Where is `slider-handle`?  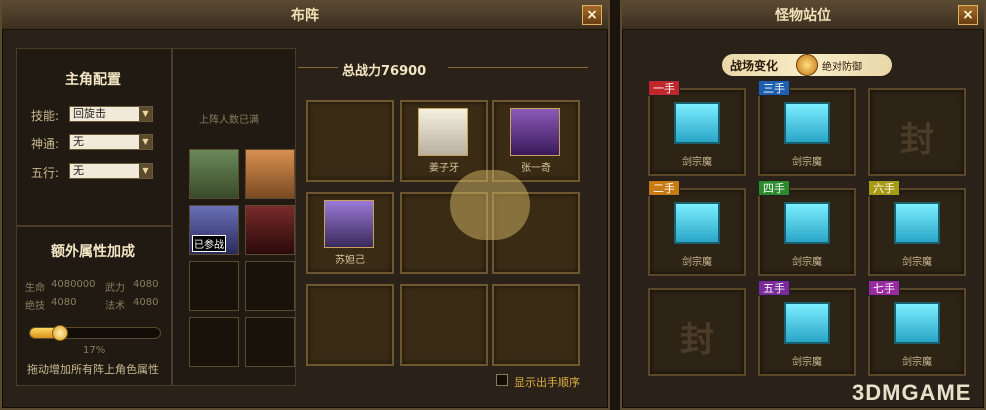
slider-handle is located at coordinates (60, 333).